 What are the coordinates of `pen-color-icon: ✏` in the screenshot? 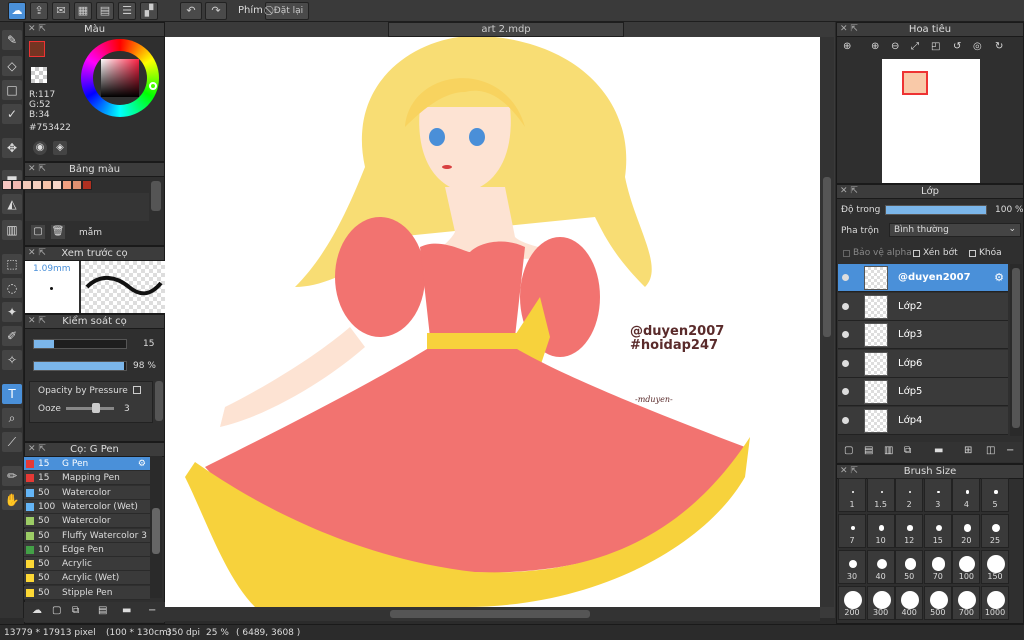 It's located at (12, 476).